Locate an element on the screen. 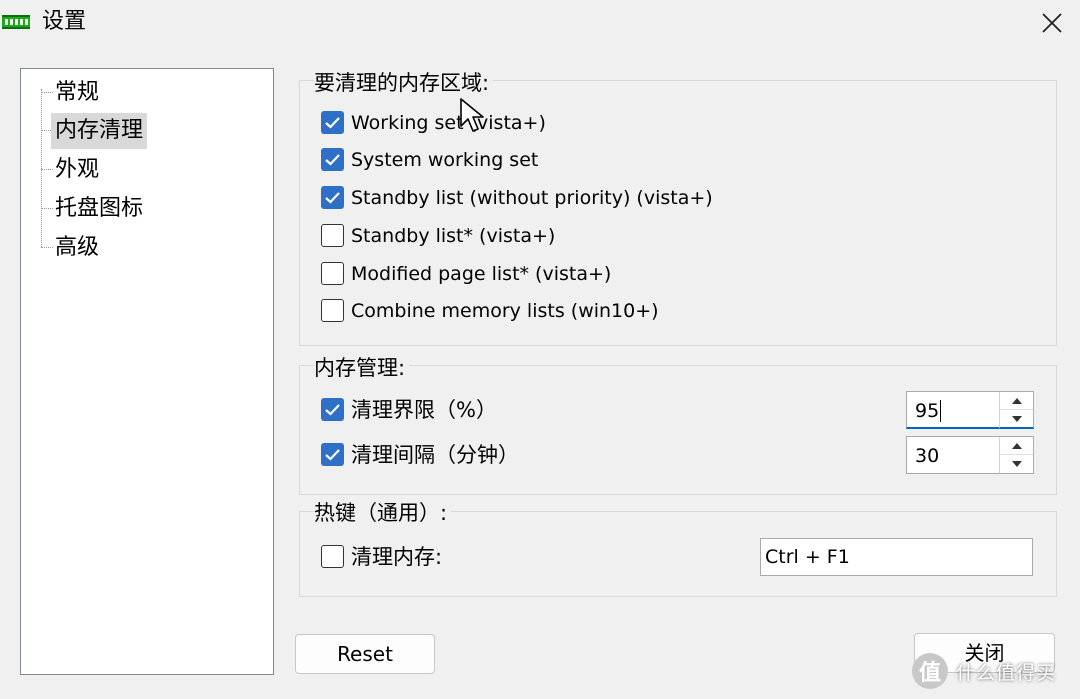  close-icon is located at coordinates (1052, 23).